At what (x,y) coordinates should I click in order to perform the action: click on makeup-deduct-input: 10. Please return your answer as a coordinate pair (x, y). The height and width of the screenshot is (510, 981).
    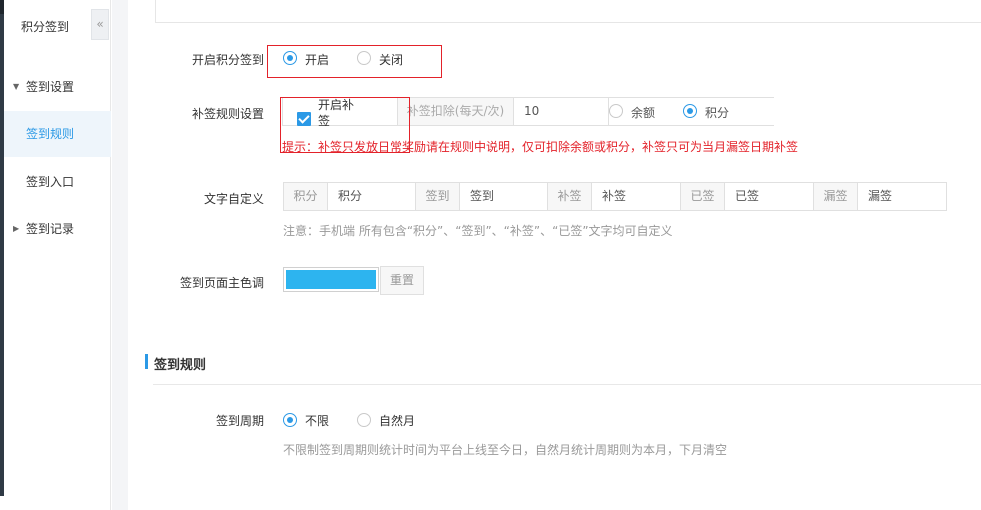
    Looking at the image, I should click on (561, 111).